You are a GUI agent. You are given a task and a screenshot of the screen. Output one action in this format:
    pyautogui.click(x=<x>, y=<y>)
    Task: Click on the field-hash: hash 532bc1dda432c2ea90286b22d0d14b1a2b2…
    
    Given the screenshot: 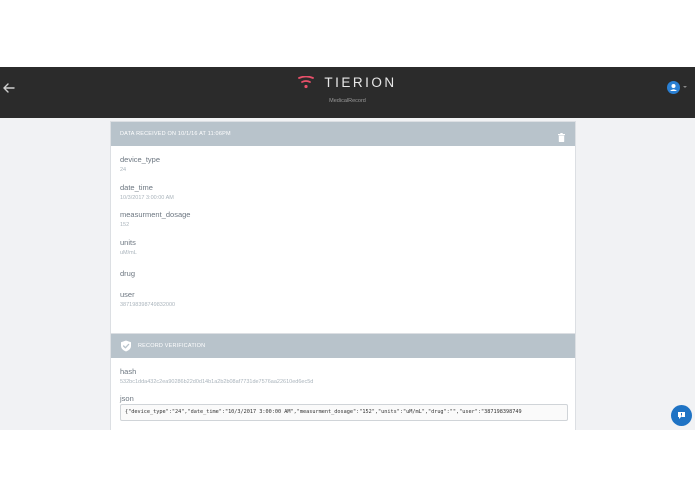 What is the action you would take?
    pyautogui.click(x=216, y=376)
    